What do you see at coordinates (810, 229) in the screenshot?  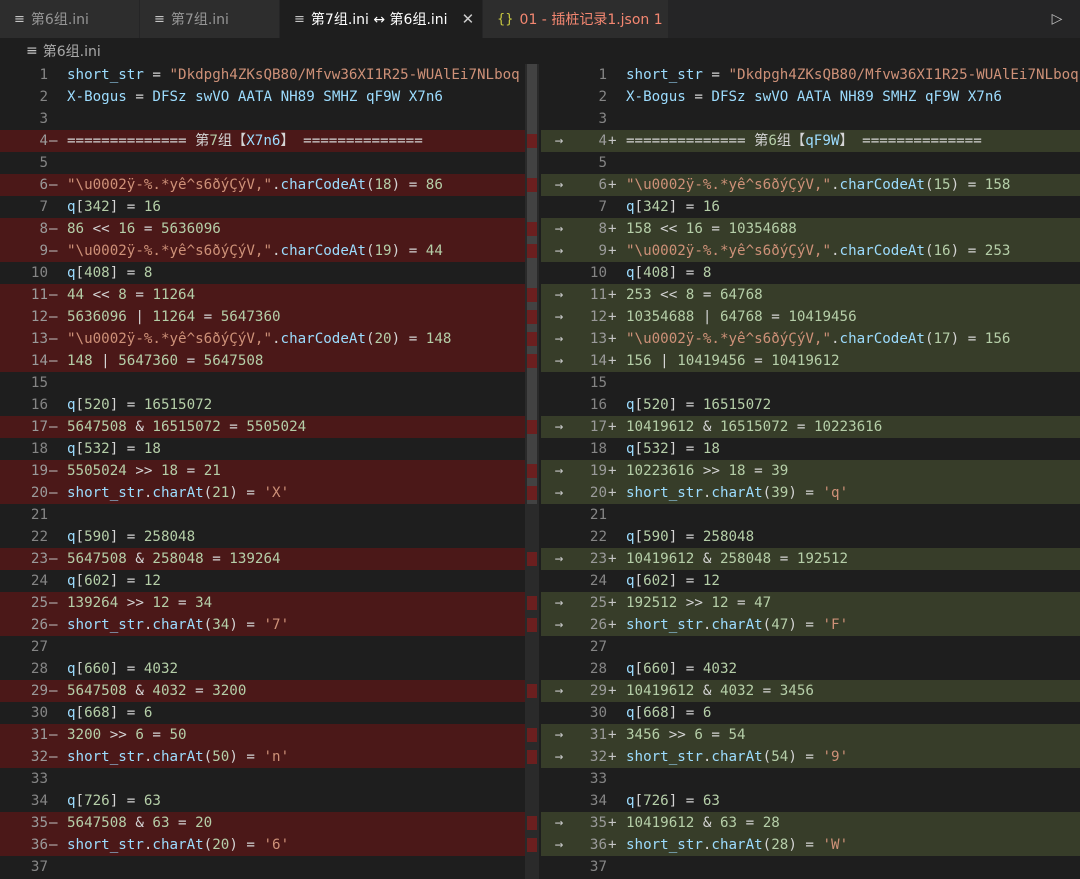 I see `diff-line: → 8 +158 << 16 = 10354688` at bounding box center [810, 229].